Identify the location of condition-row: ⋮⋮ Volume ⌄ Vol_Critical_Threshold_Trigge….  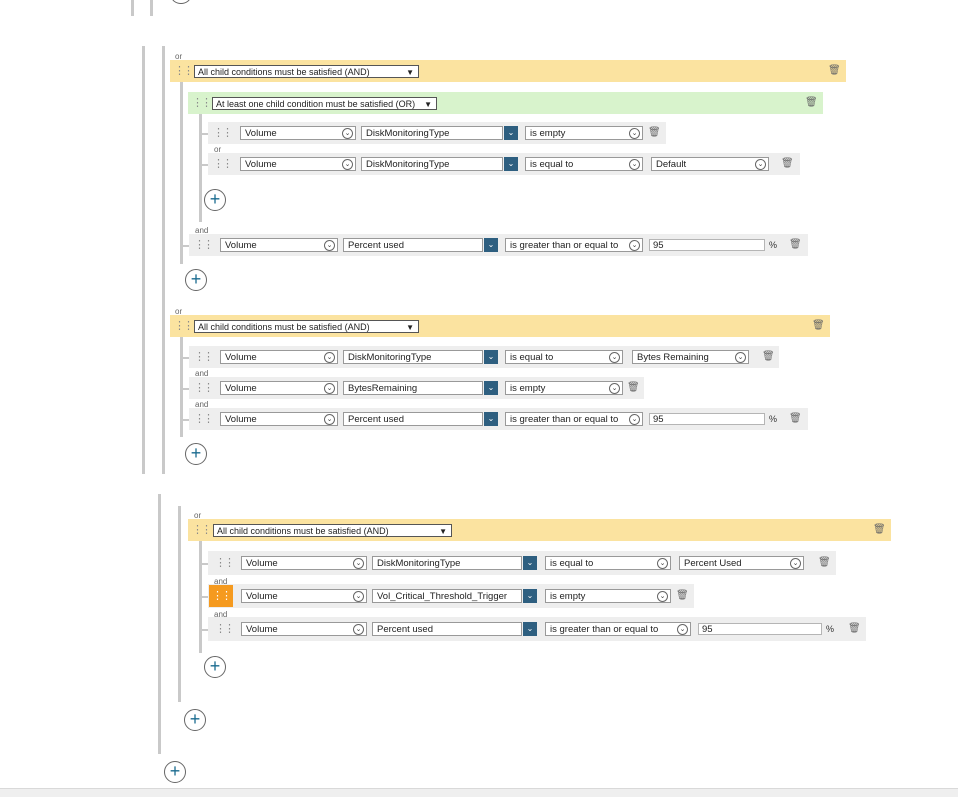
(451, 596).